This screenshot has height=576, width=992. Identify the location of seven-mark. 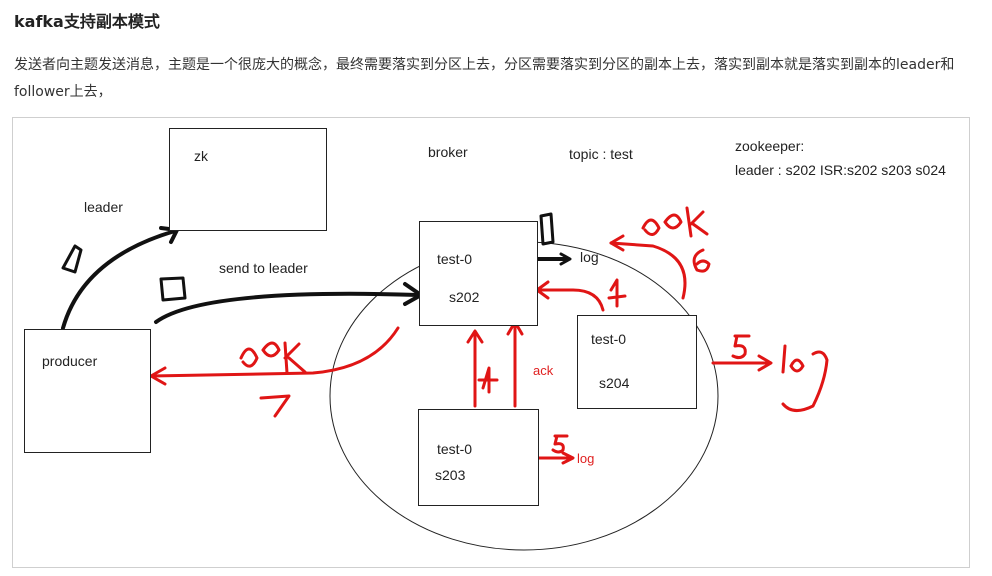
(275, 406).